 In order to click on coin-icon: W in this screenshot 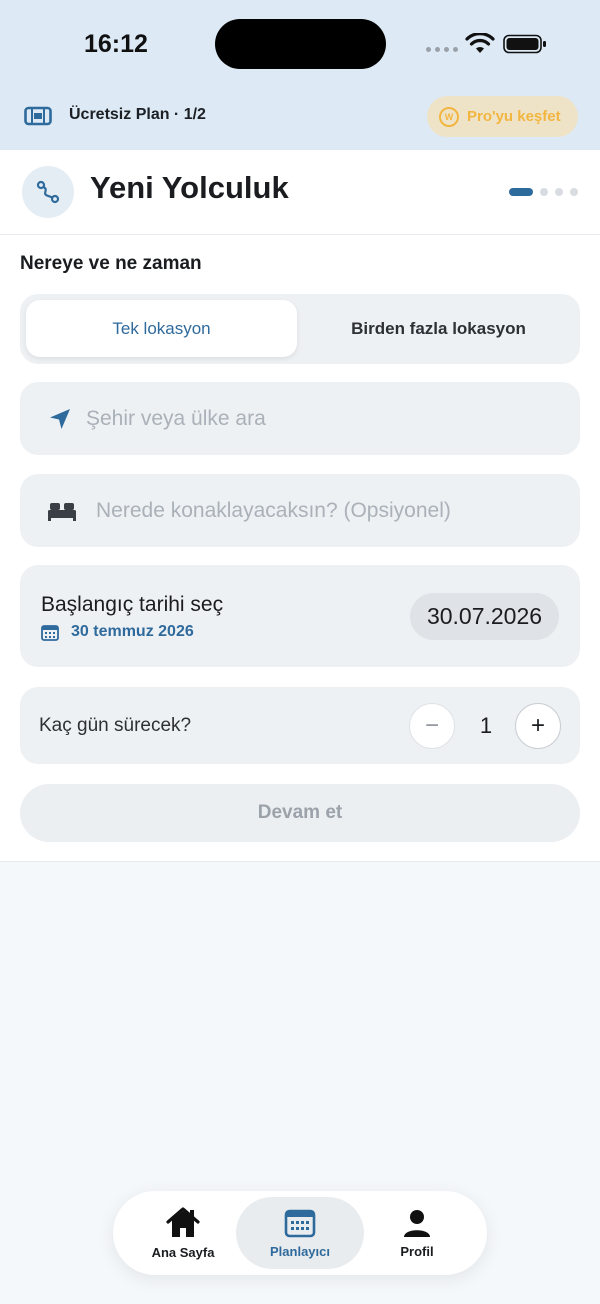, I will do `click(449, 116)`.